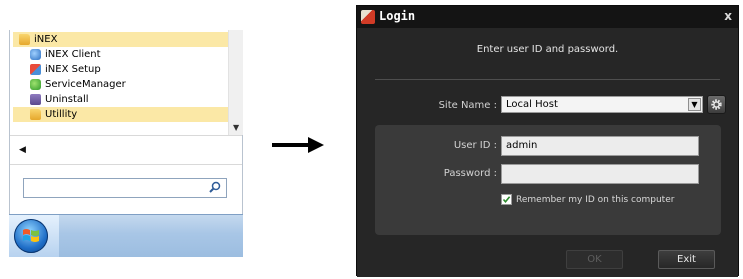 This screenshot has width=743, height=279. Describe the element at coordinates (298, 145) in the screenshot. I see `right-arrow-icon` at that location.